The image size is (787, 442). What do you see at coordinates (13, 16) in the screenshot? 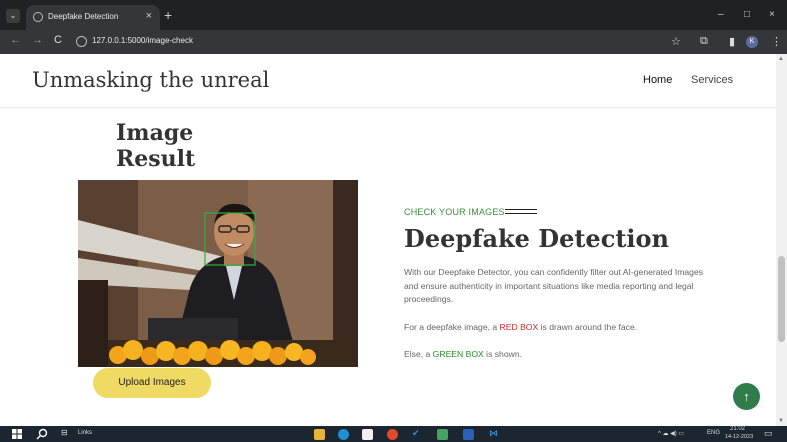
I see `tab-search-icon: ⌄` at bounding box center [13, 16].